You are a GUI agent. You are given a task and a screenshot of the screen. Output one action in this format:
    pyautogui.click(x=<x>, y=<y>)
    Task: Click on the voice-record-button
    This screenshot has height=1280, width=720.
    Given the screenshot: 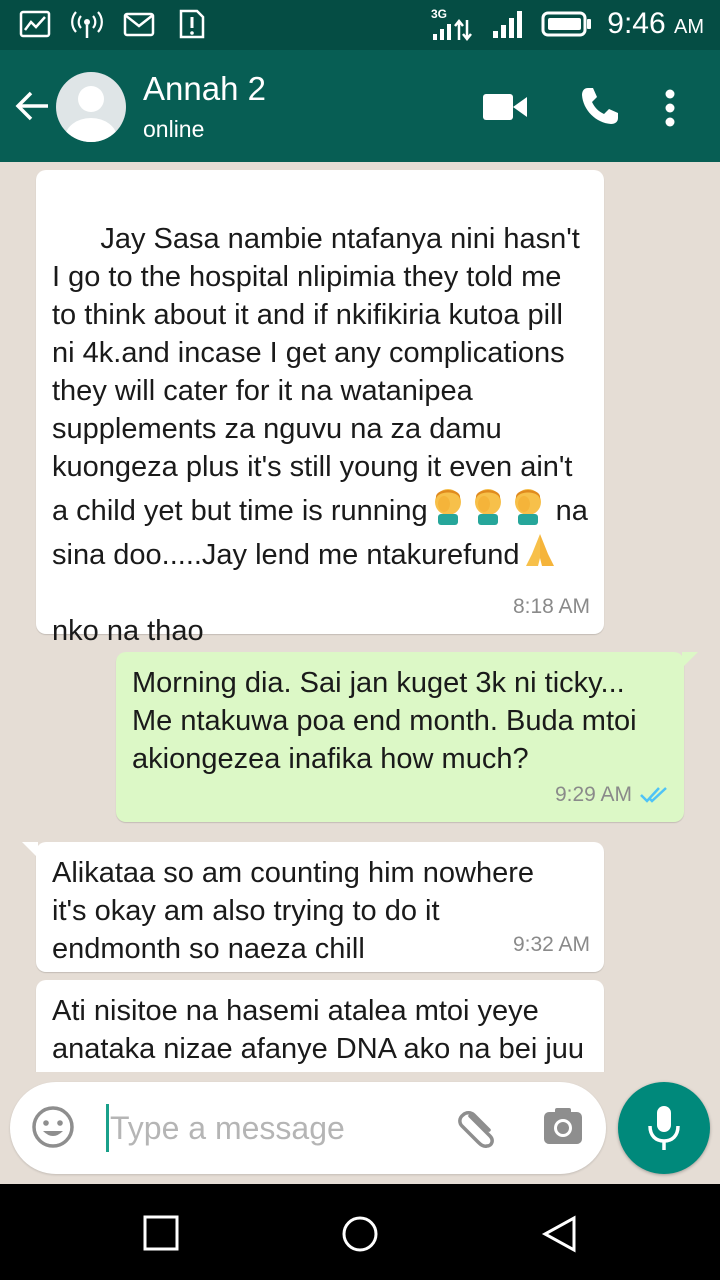 What is the action you would take?
    pyautogui.click(x=664, y=1128)
    